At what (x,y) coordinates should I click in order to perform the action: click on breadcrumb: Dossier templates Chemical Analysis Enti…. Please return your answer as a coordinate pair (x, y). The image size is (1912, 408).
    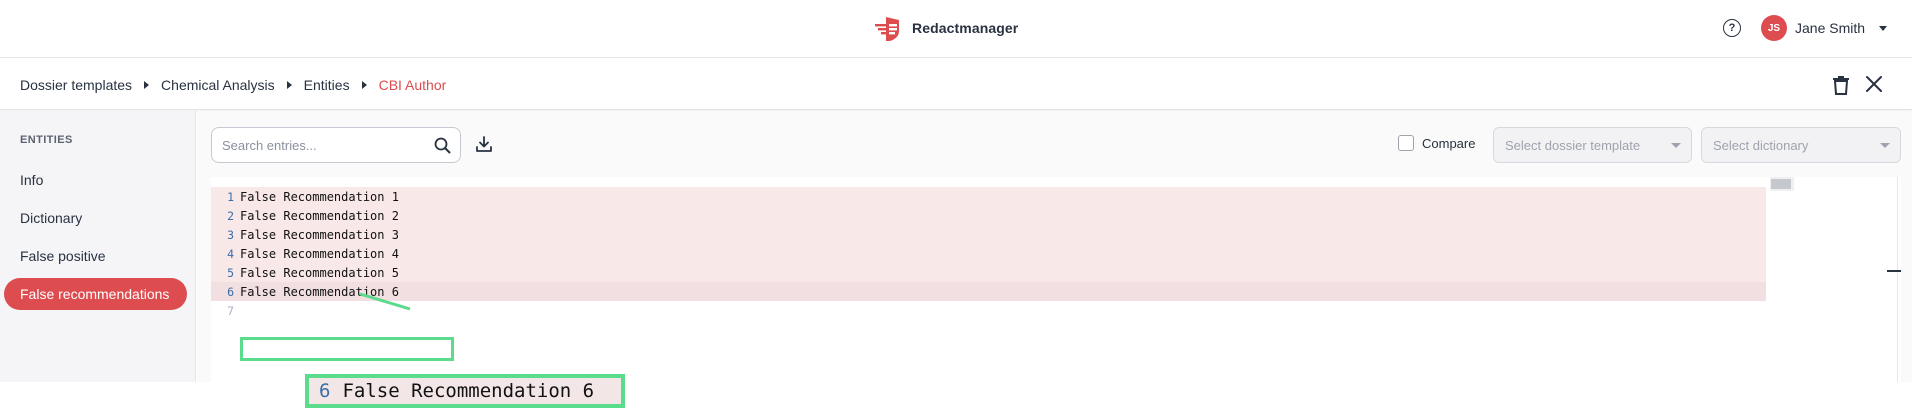
    Looking at the image, I should click on (233, 84).